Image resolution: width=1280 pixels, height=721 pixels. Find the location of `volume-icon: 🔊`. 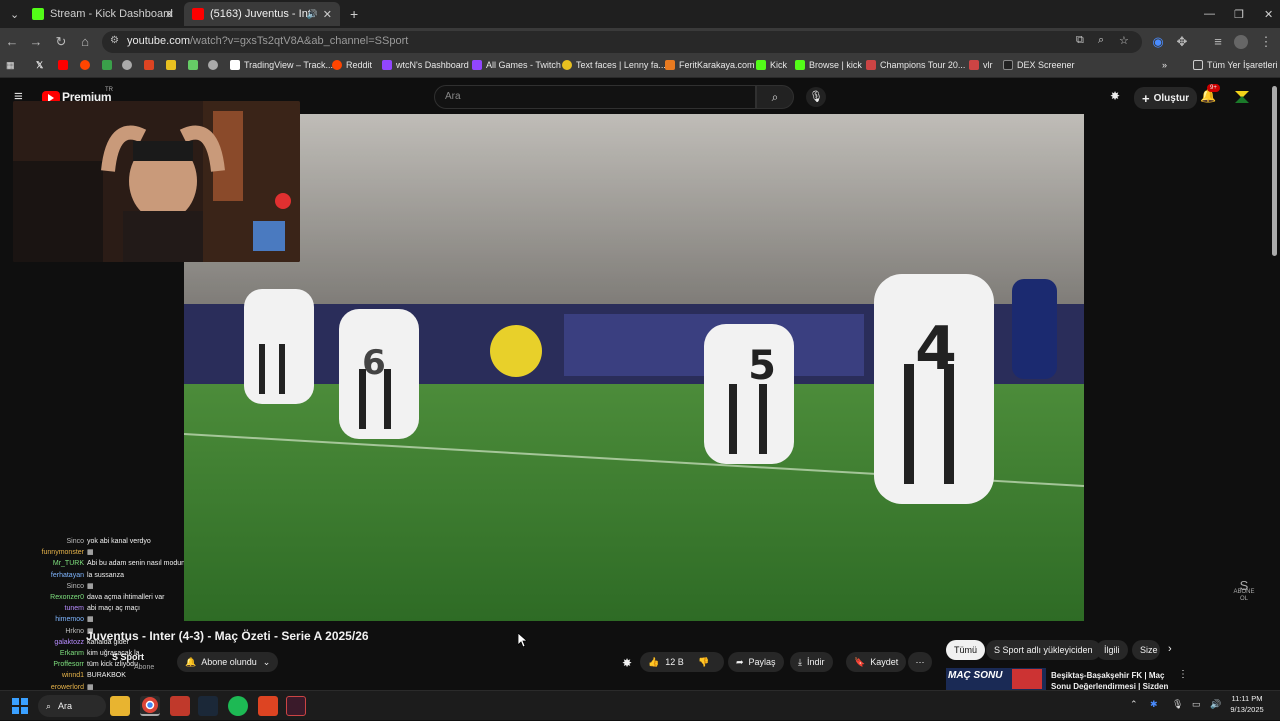

volume-icon: 🔊 is located at coordinates (1215, 704).